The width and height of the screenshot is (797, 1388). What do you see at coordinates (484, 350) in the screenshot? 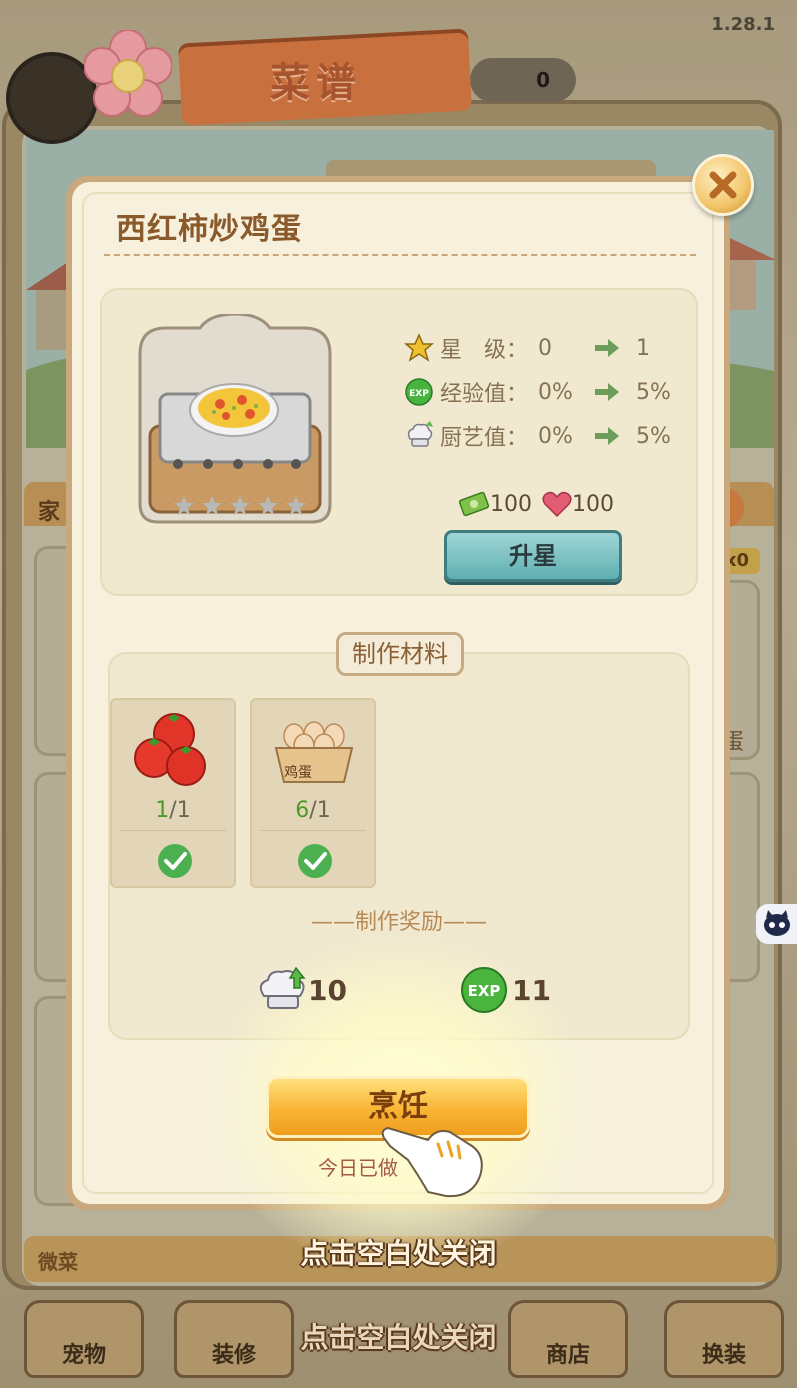
I see `stat-label: 星 级：` at bounding box center [484, 350].